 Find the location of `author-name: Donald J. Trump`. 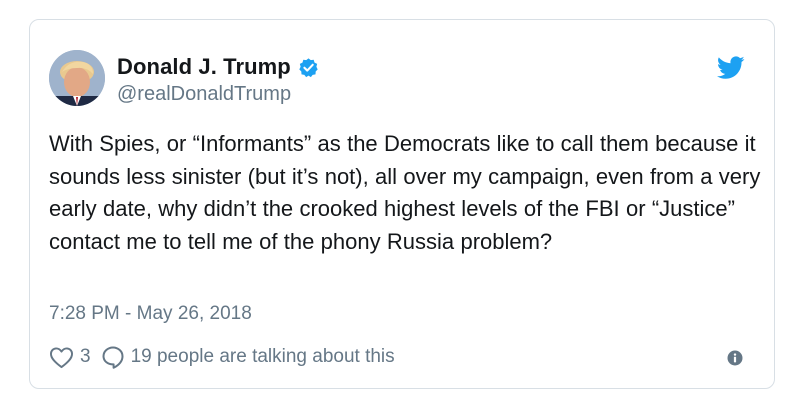

author-name: Donald J. Trump is located at coordinates (204, 67).